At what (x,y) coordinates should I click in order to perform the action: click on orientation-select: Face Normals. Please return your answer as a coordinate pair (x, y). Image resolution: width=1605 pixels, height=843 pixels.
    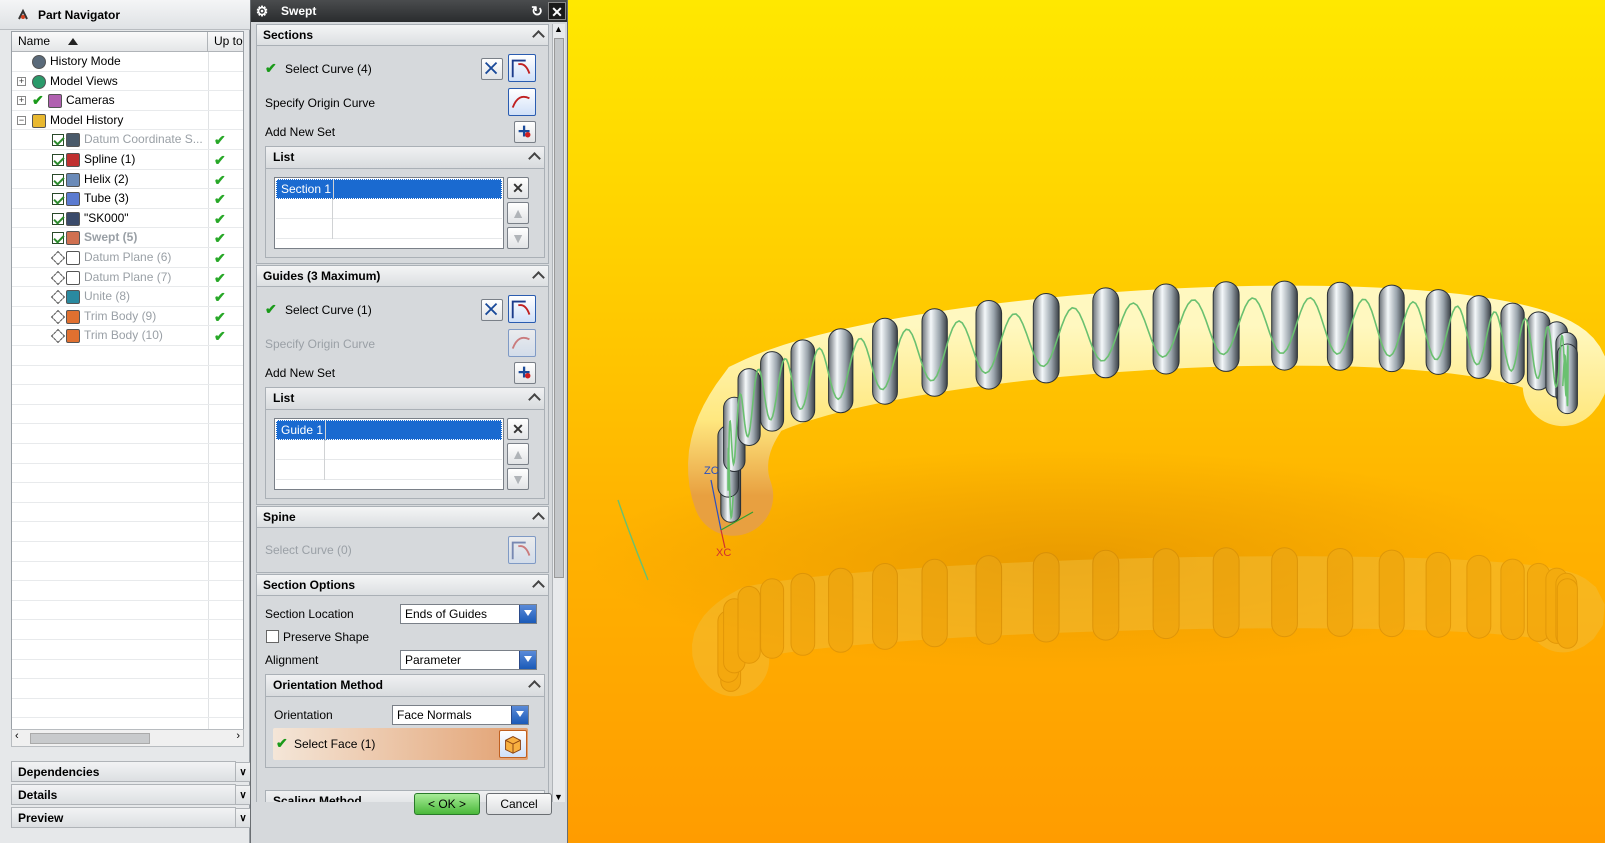
    Looking at the image, I should click on (460, 715).